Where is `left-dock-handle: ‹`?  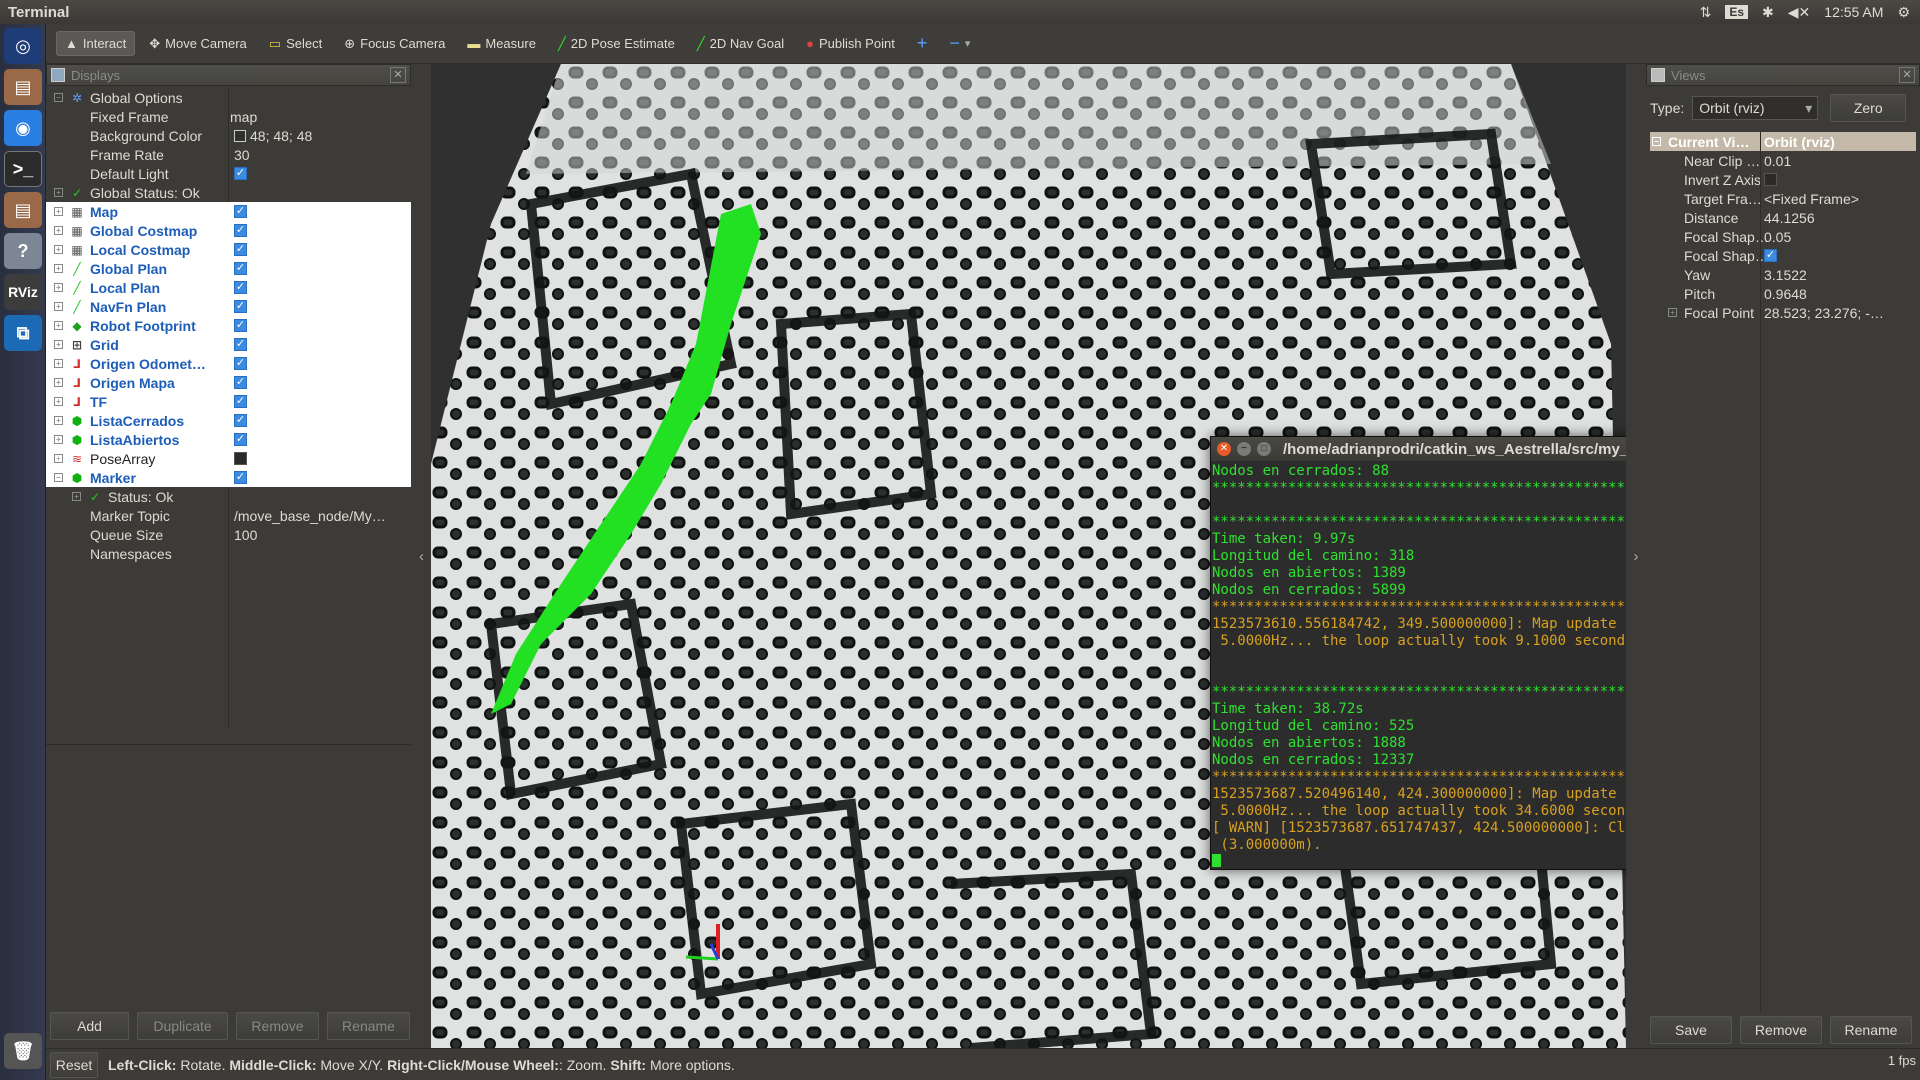 left-dock-handle: ‹ is located at coordinates (421, 556).